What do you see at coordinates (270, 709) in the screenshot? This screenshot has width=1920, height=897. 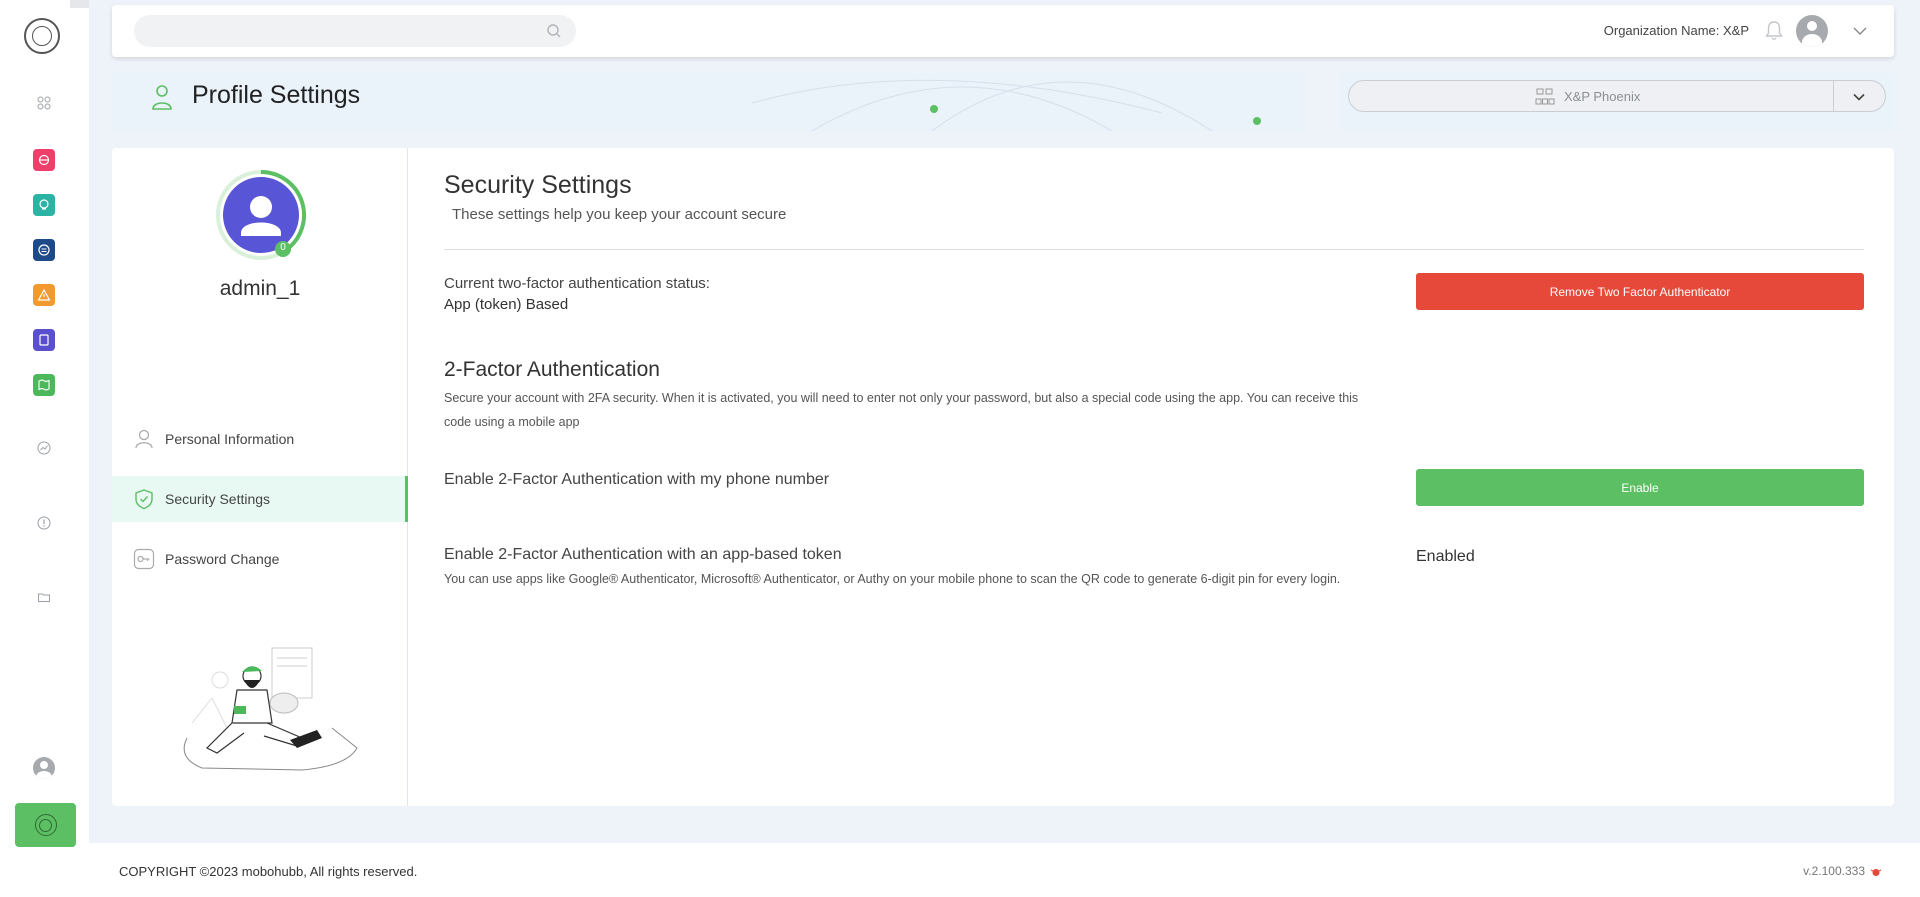 I see `reading-person-illustration` at bounding box center [270, 709].